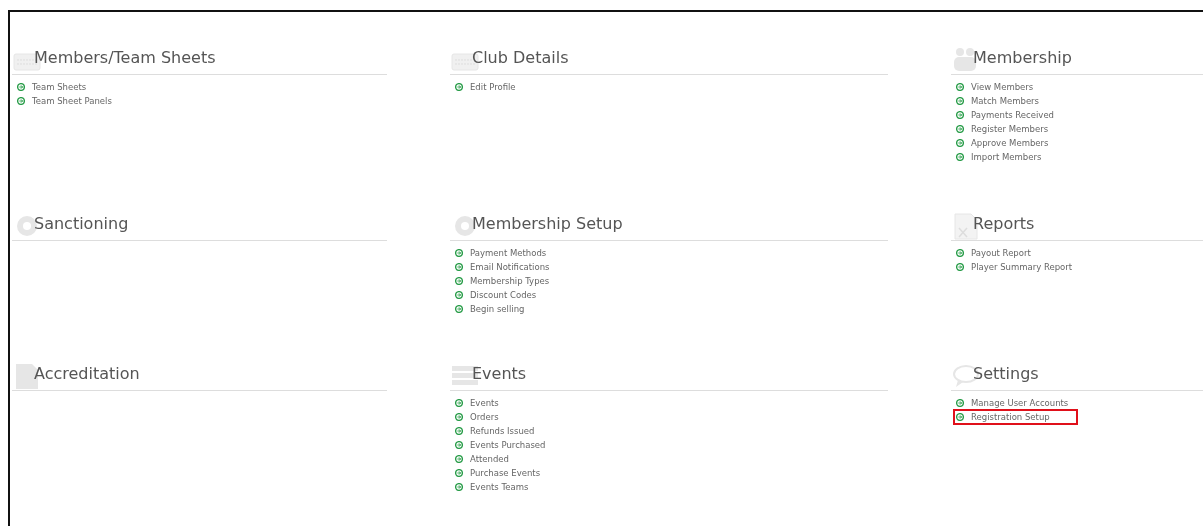  What do you see at coordinates (66, 101) in the screenshot?
I see `menu-link: Team Sheet Panels` at bounding box center [66, 101].